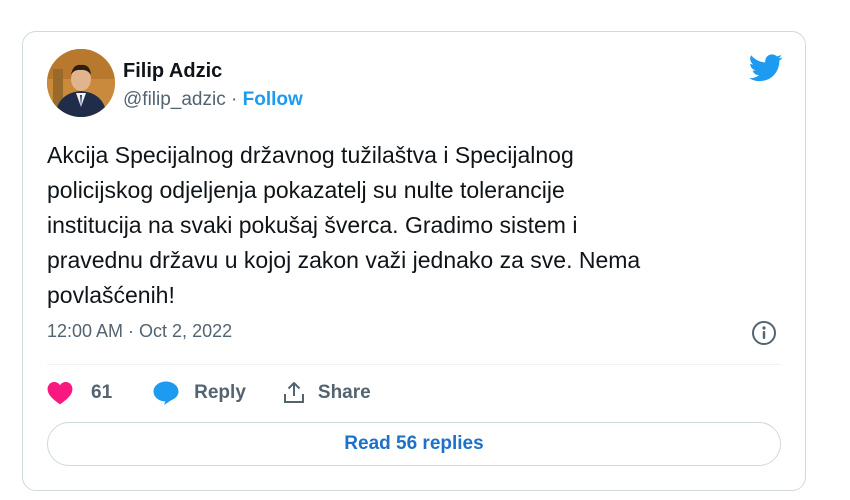 The image size is (850, 500). What do you see at coordinates (414, 364) in the screenshot?
I see `divider` at bounding box center [414, 364].